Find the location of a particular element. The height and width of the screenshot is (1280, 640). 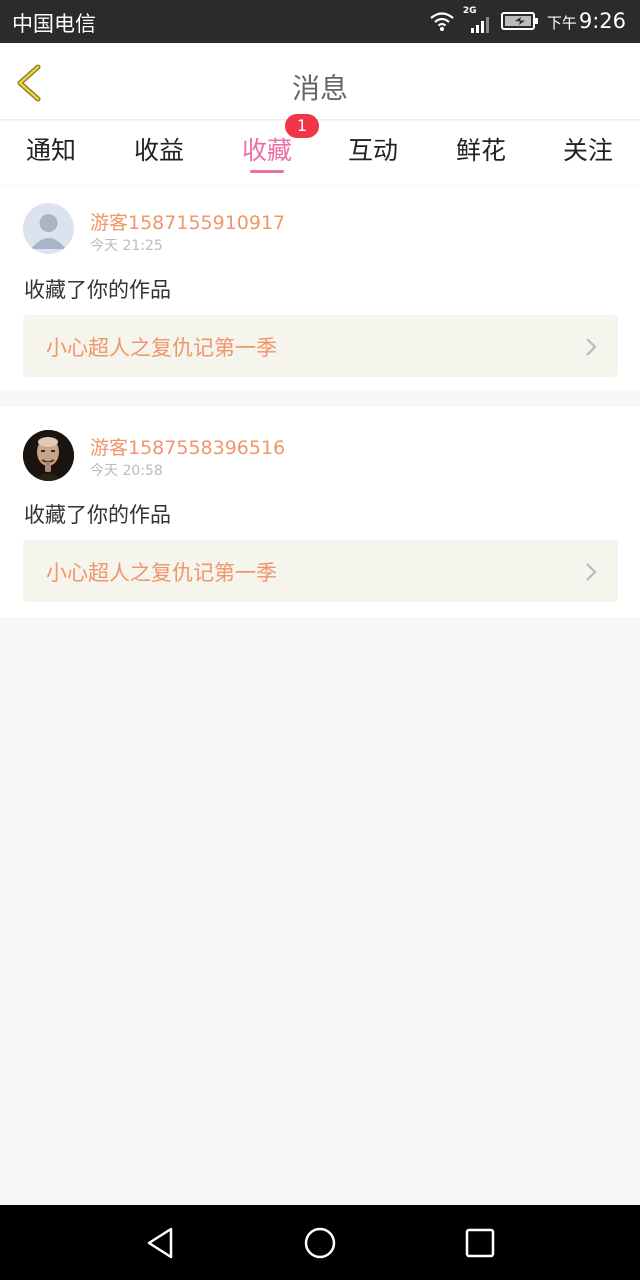

active-tab-indicator is located at coordinates (267, 171).